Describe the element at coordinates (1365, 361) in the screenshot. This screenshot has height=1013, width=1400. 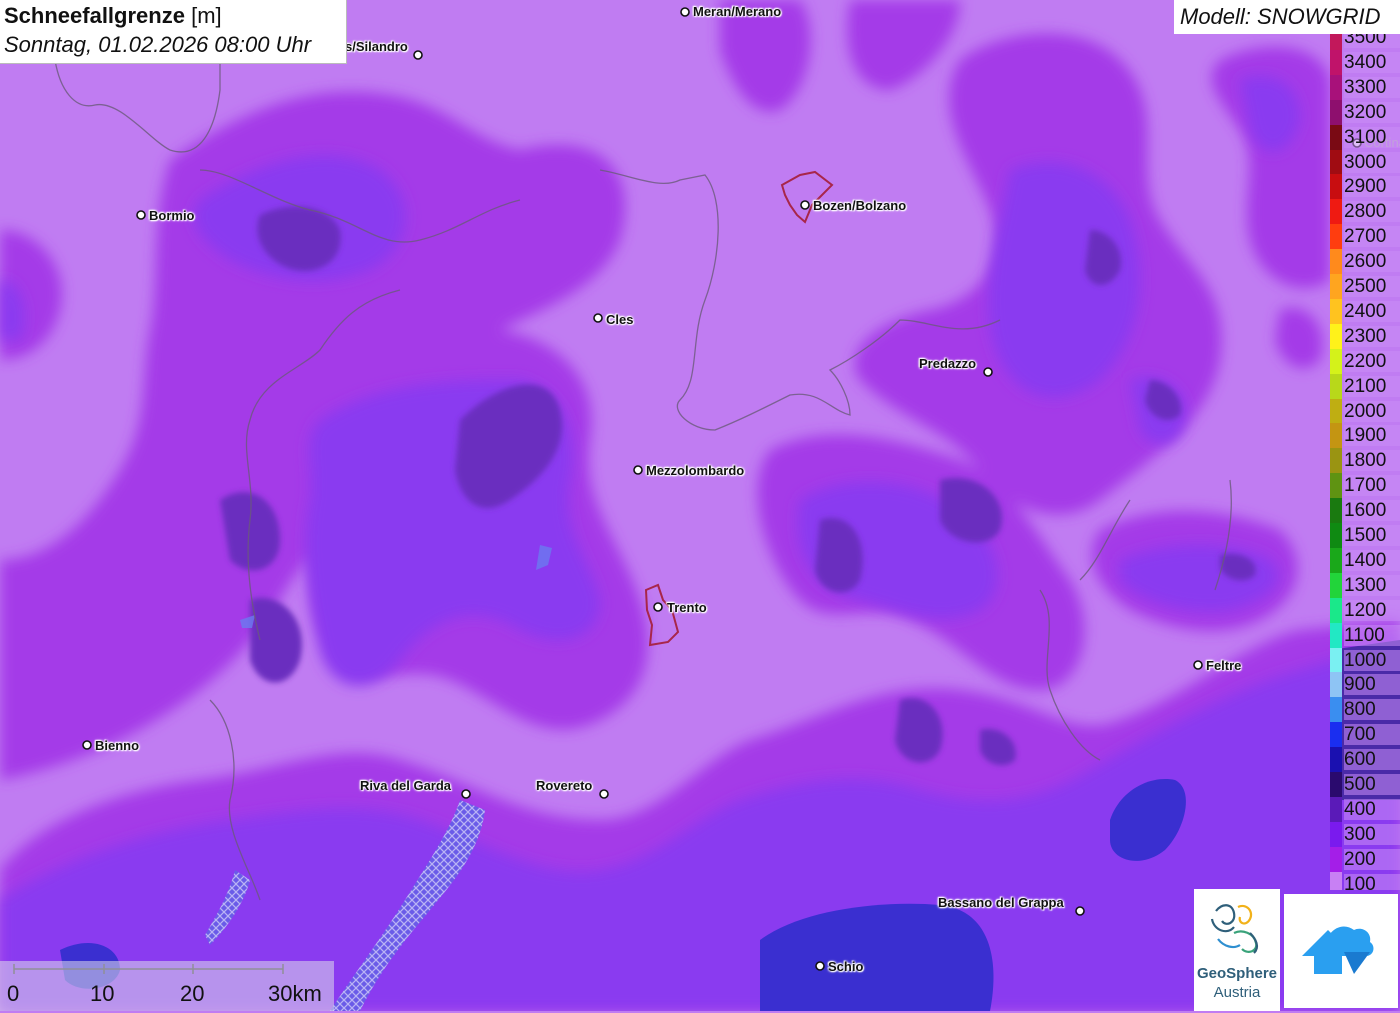
I see `legend-item-2200: 2200` at that location.